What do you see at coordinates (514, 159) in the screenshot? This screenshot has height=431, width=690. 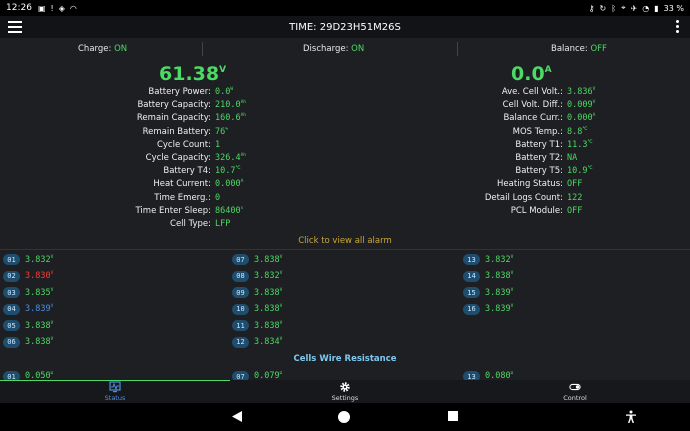 I see `parameter-row: Battery T2: NA` at bounding box center [514, 159].